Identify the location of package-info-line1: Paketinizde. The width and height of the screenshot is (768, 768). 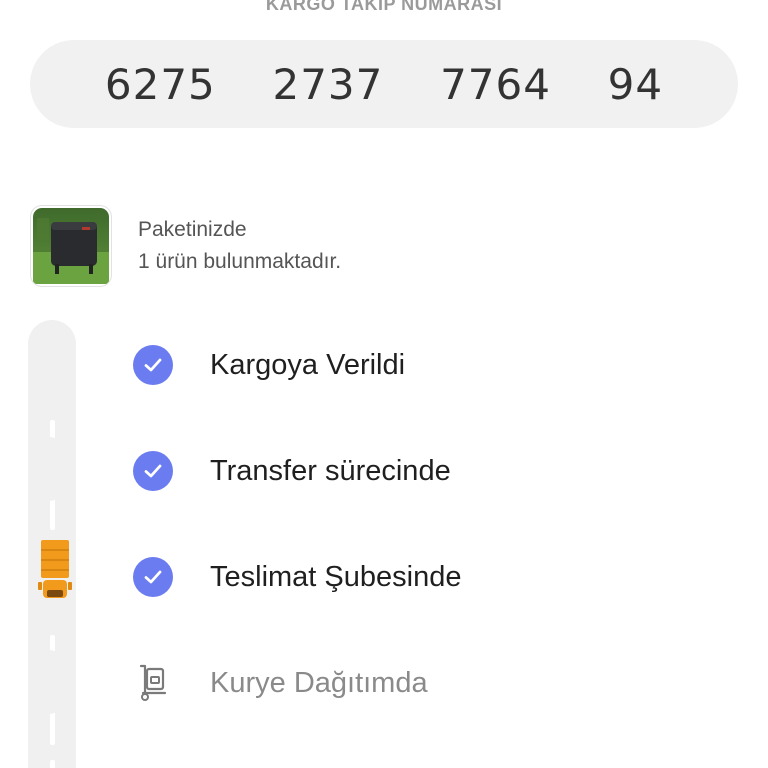
(192, 229).